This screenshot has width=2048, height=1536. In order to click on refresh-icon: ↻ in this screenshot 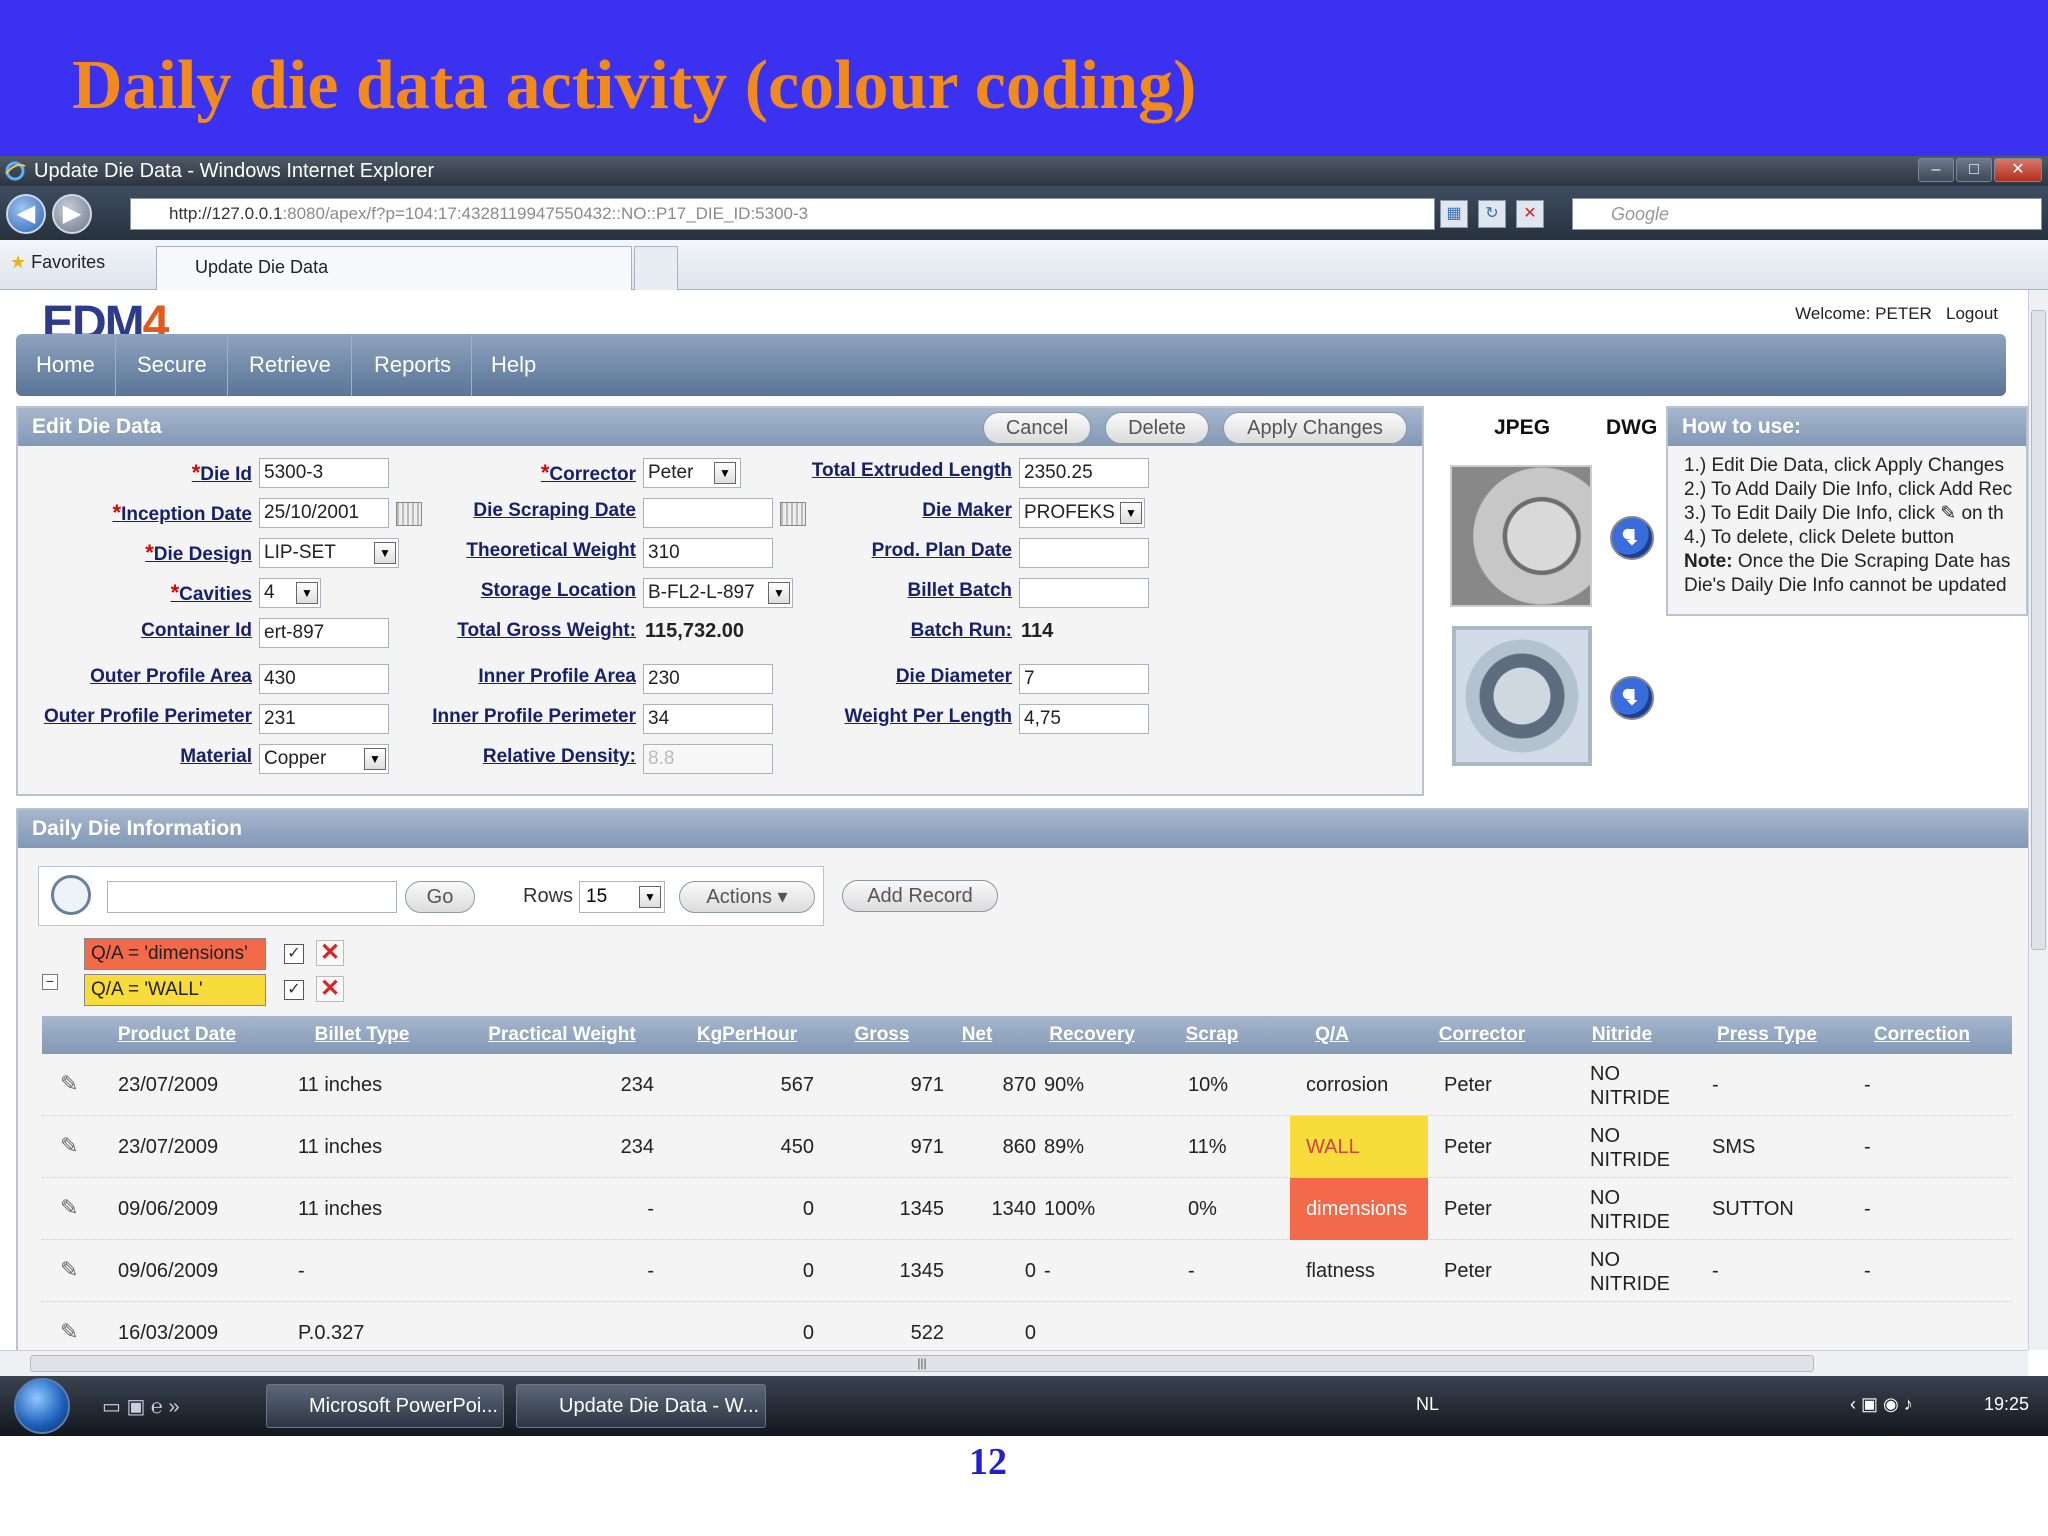, I will do `click(1492, 214)`.